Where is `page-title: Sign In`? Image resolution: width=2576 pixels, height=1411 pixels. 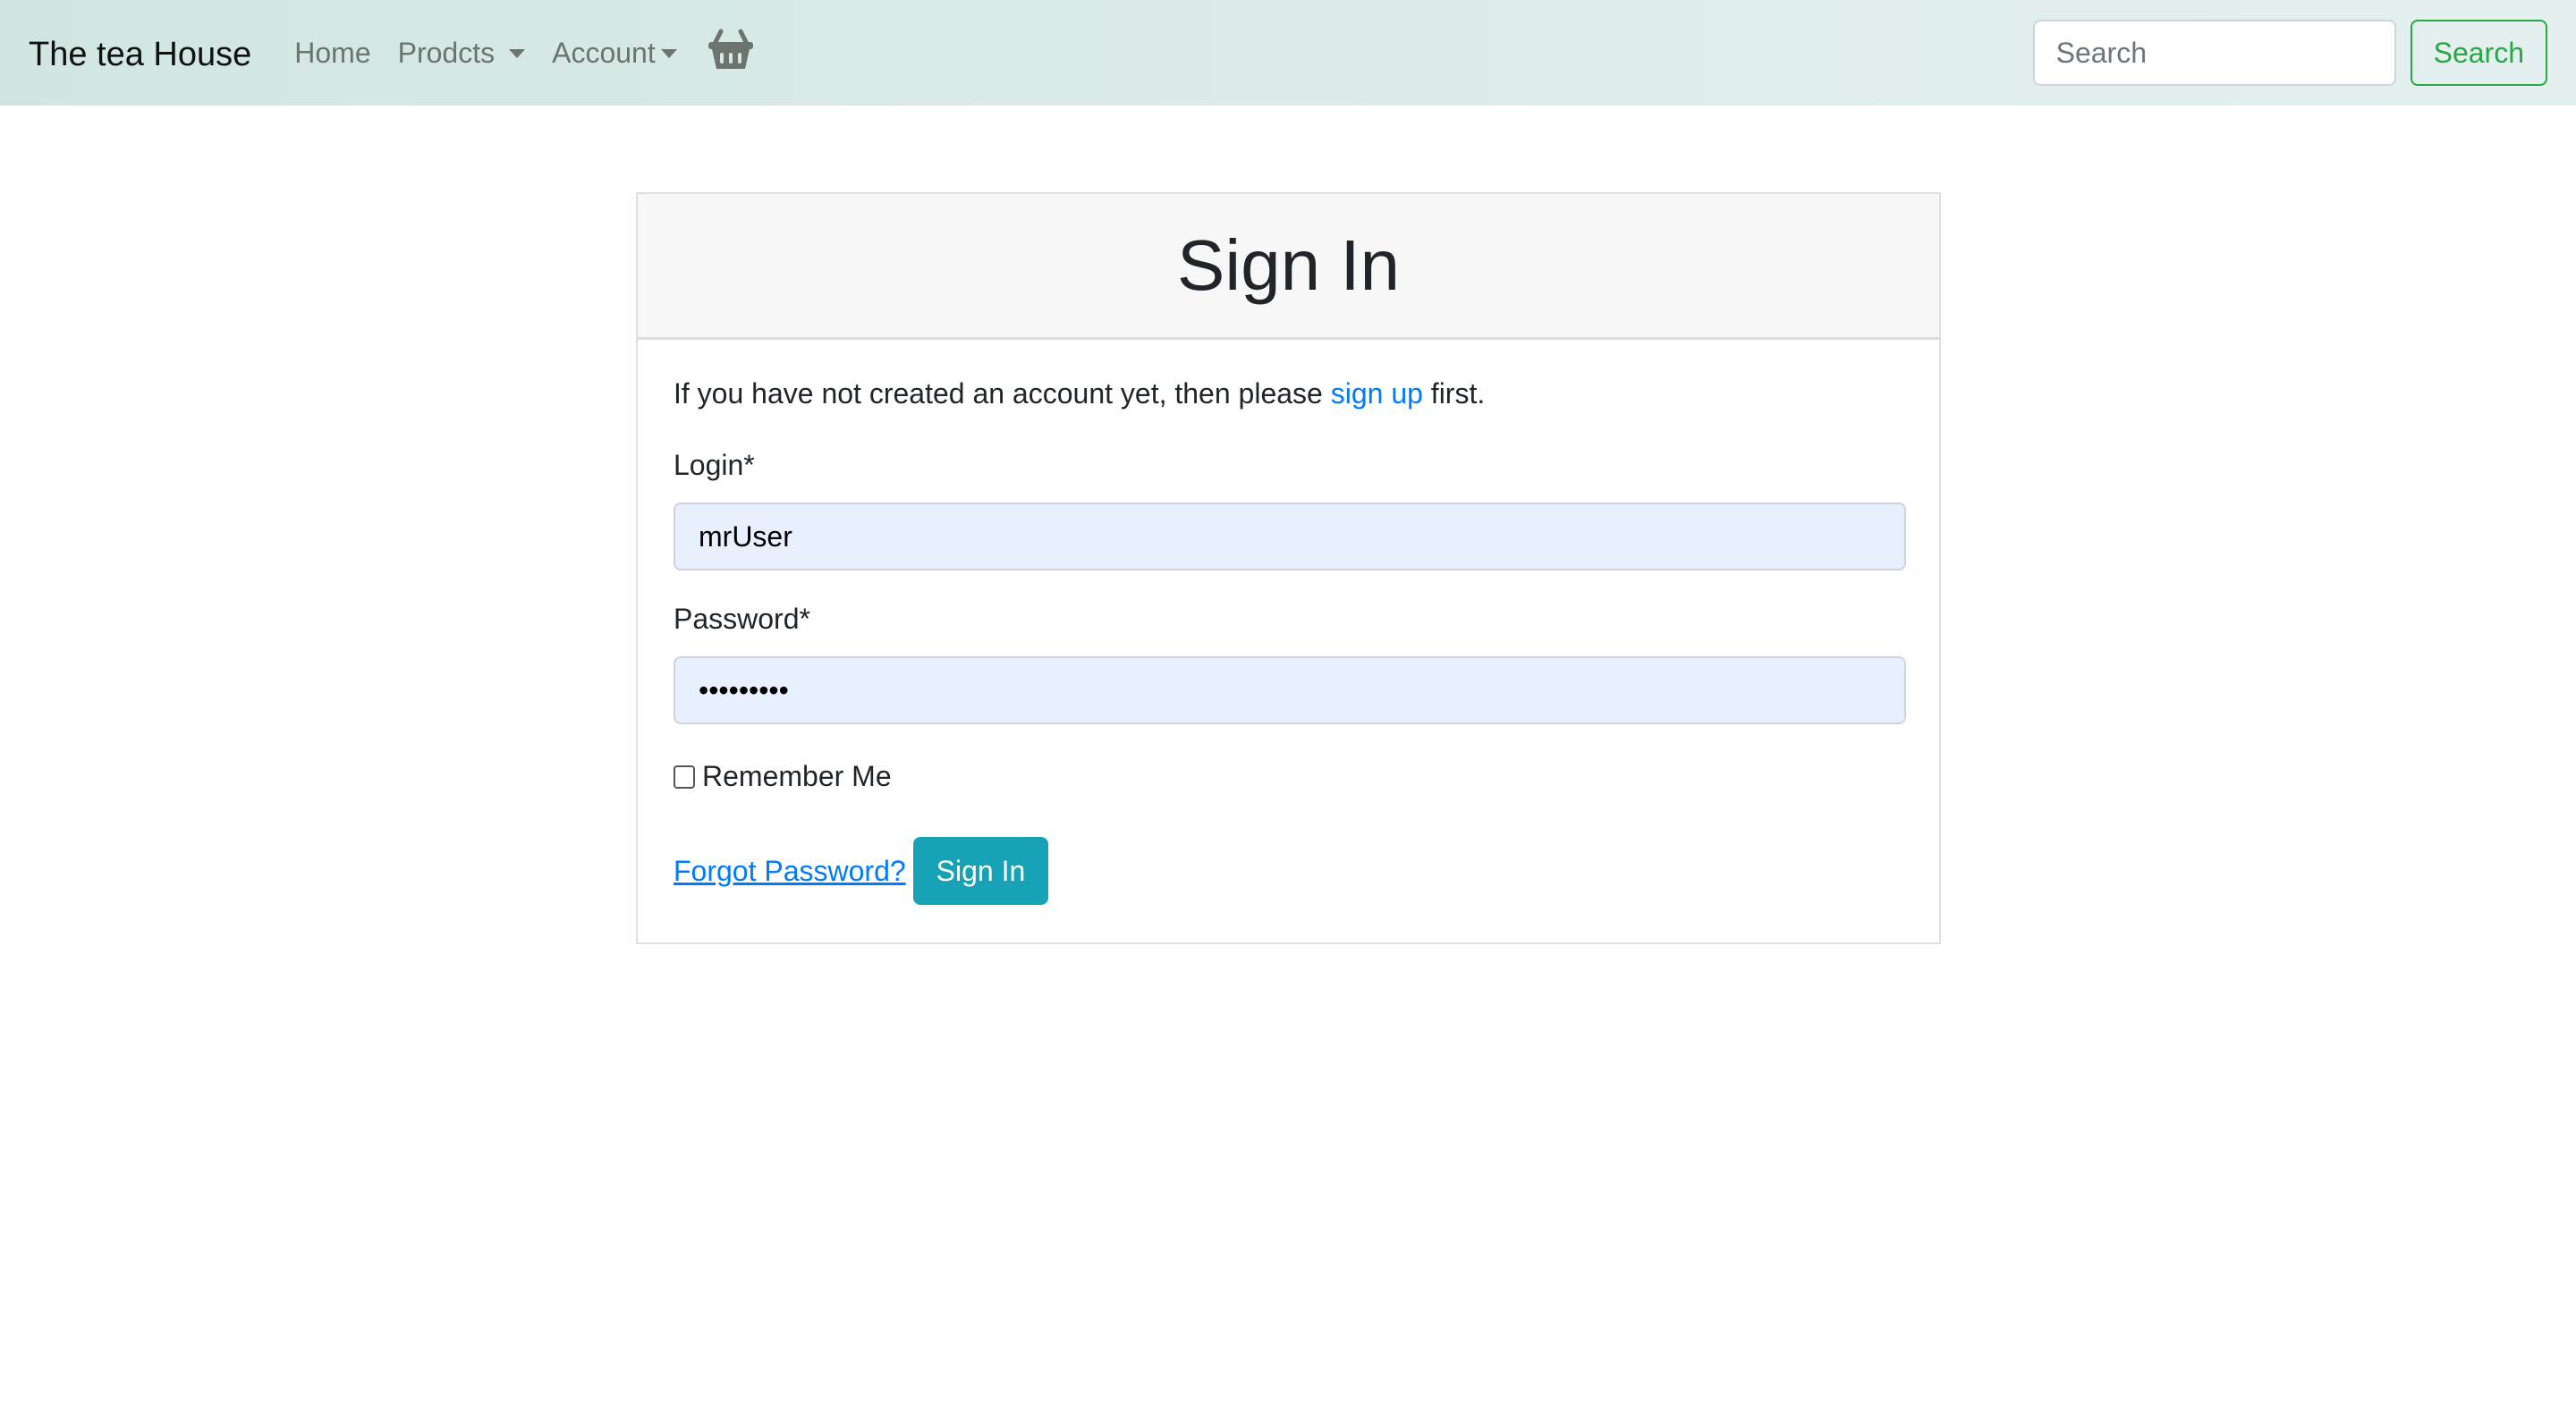
page-title: Sign In is located at coordinates (1288, 265).